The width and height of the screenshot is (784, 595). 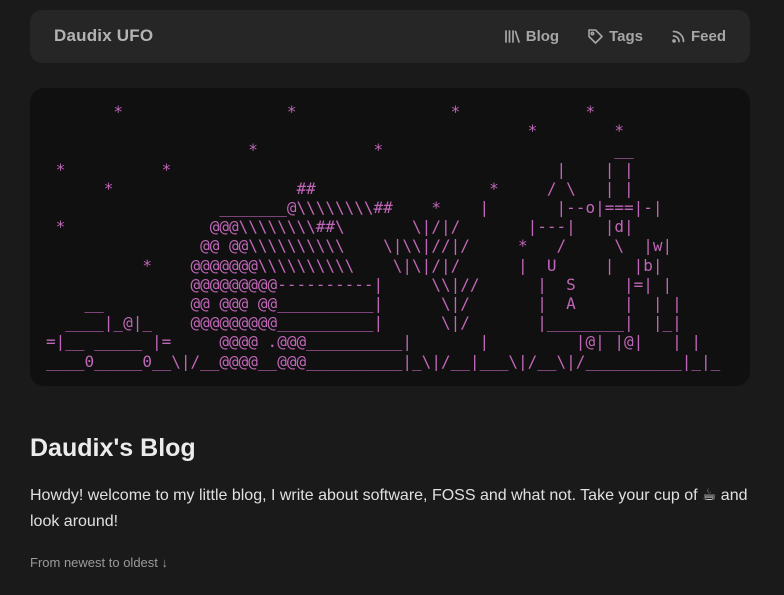 What do you see at coordinates (678, 36) in the screenshot?
I see `rss-icon` at bounding box center [678, 36].